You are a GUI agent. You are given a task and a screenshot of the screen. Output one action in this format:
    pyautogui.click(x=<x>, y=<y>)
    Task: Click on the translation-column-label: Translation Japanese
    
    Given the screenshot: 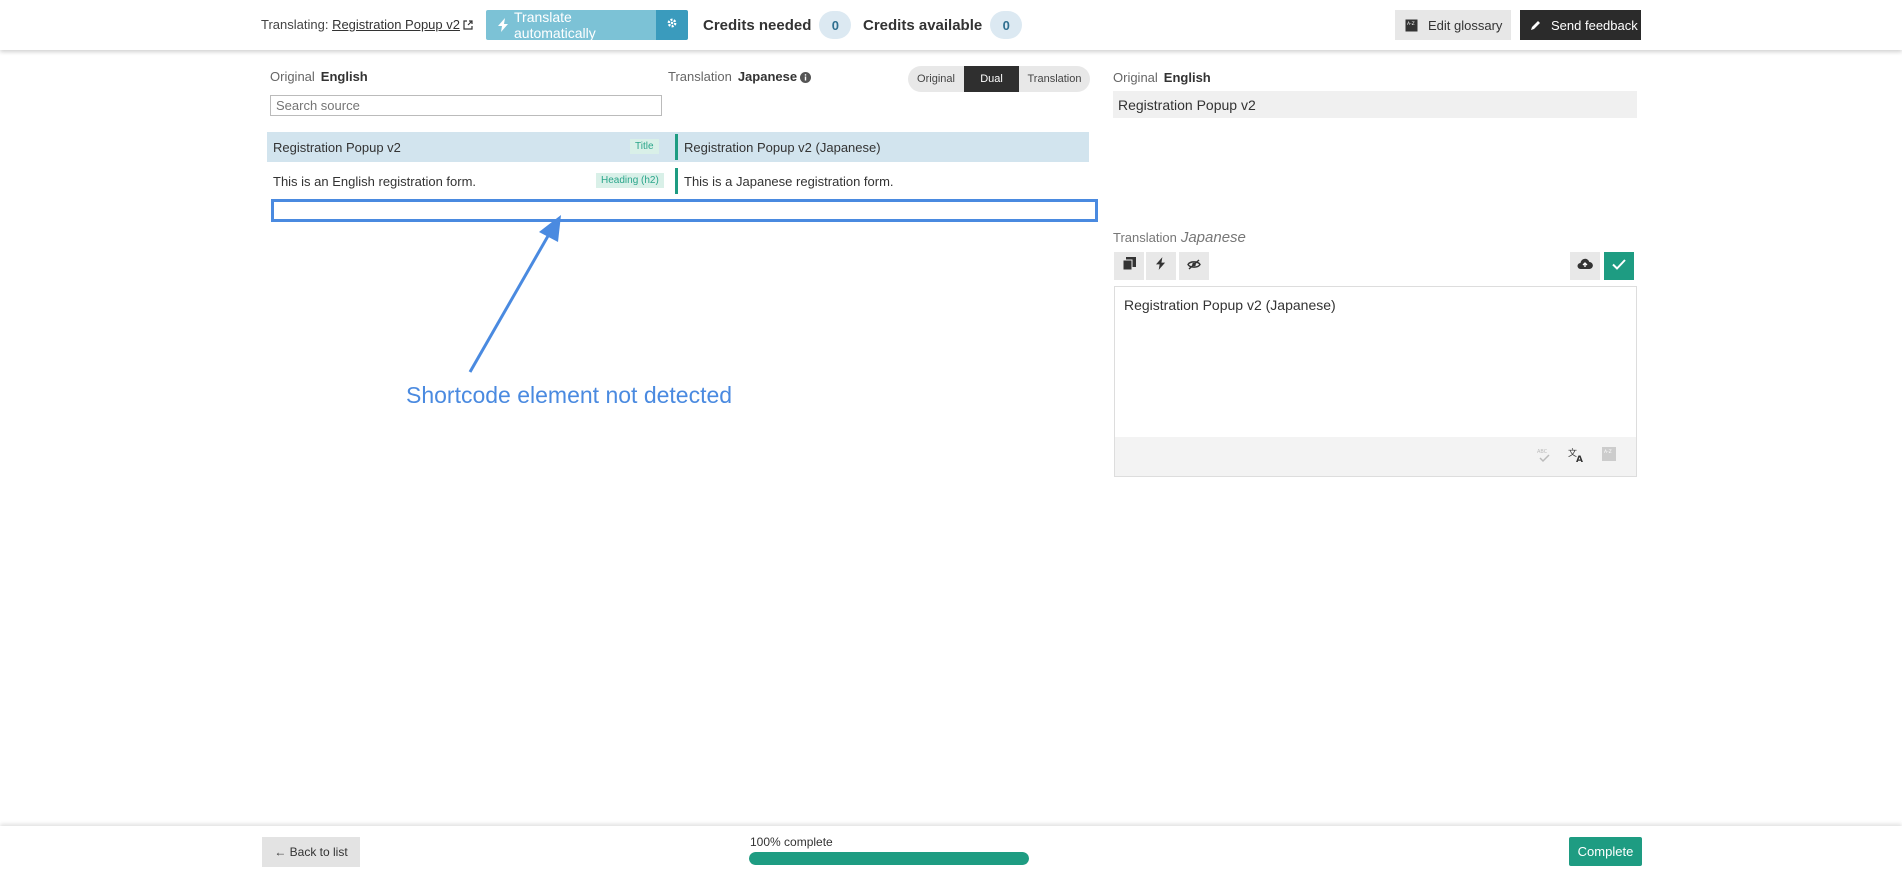 What is the action you would take?
    pyautogui.click(x=740, y=76)
    